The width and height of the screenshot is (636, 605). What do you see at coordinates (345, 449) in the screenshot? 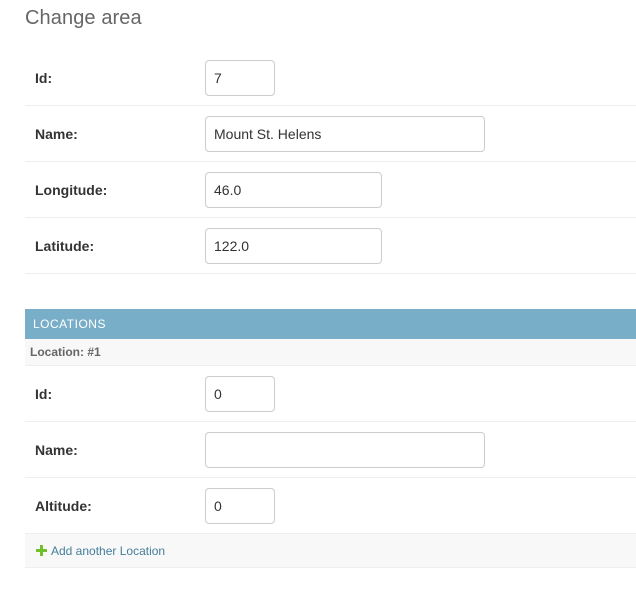
I see `location-name-input` at bounding box center [345, 449].